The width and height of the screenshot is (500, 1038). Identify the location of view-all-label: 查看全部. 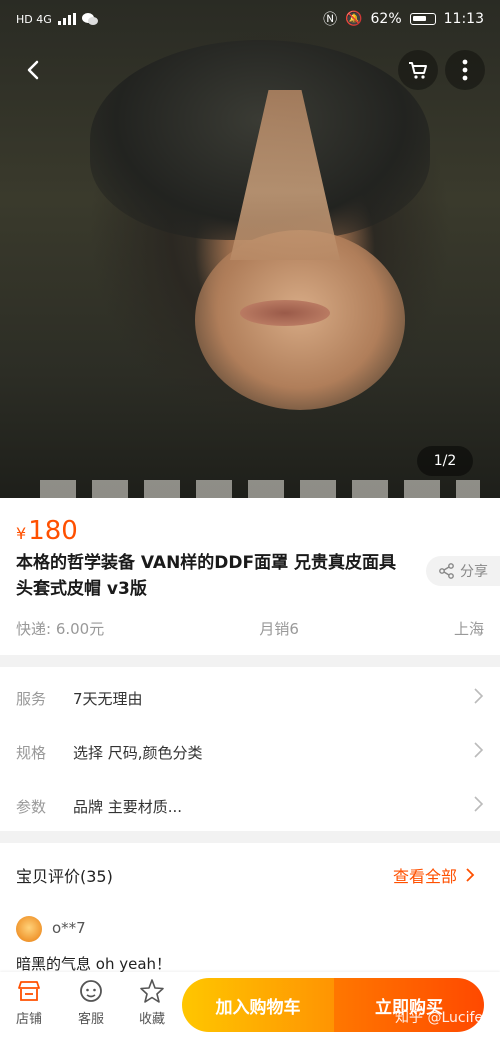
(425, 876).